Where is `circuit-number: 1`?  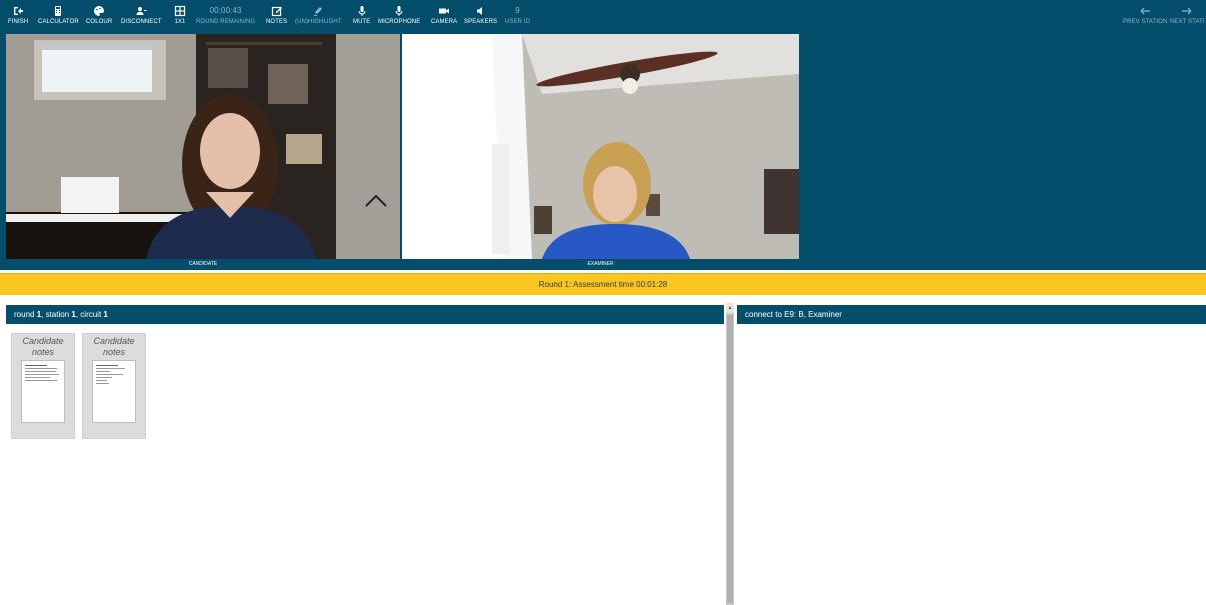 circuit-number: 1 is located at coordinates (105, 314).